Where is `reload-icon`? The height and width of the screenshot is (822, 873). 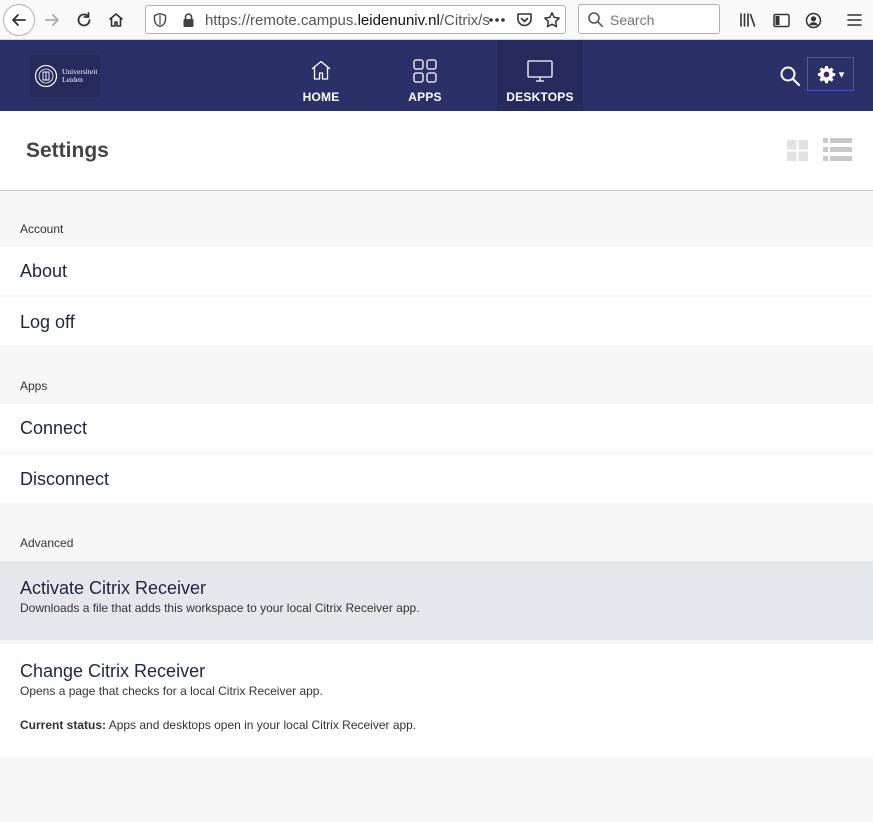
reload-icon is located at coordinates (84, 19).